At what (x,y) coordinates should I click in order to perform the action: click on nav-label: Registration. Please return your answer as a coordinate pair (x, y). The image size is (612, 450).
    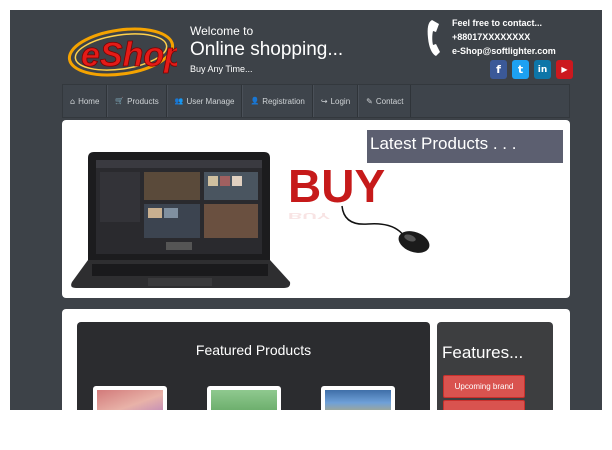
    Looking at the image, I should click on (283, 101).